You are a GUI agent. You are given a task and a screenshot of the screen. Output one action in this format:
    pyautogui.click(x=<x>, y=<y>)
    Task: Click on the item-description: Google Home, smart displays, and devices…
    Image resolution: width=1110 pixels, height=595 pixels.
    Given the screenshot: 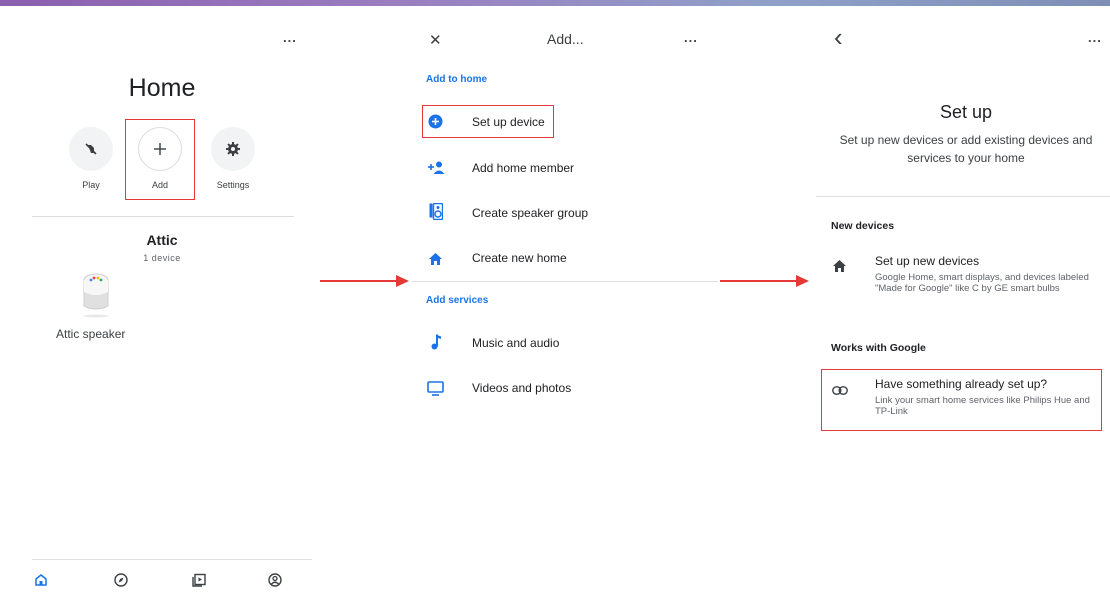 What is the action you would take?
    pyautogui.click(x=982, y=283)
    